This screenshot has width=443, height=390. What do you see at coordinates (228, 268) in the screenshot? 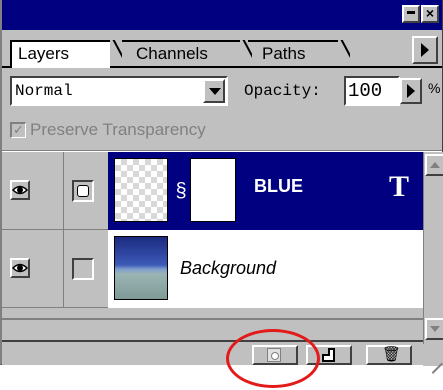
I see `layer-name: Background` at bounding box center [228, 268].